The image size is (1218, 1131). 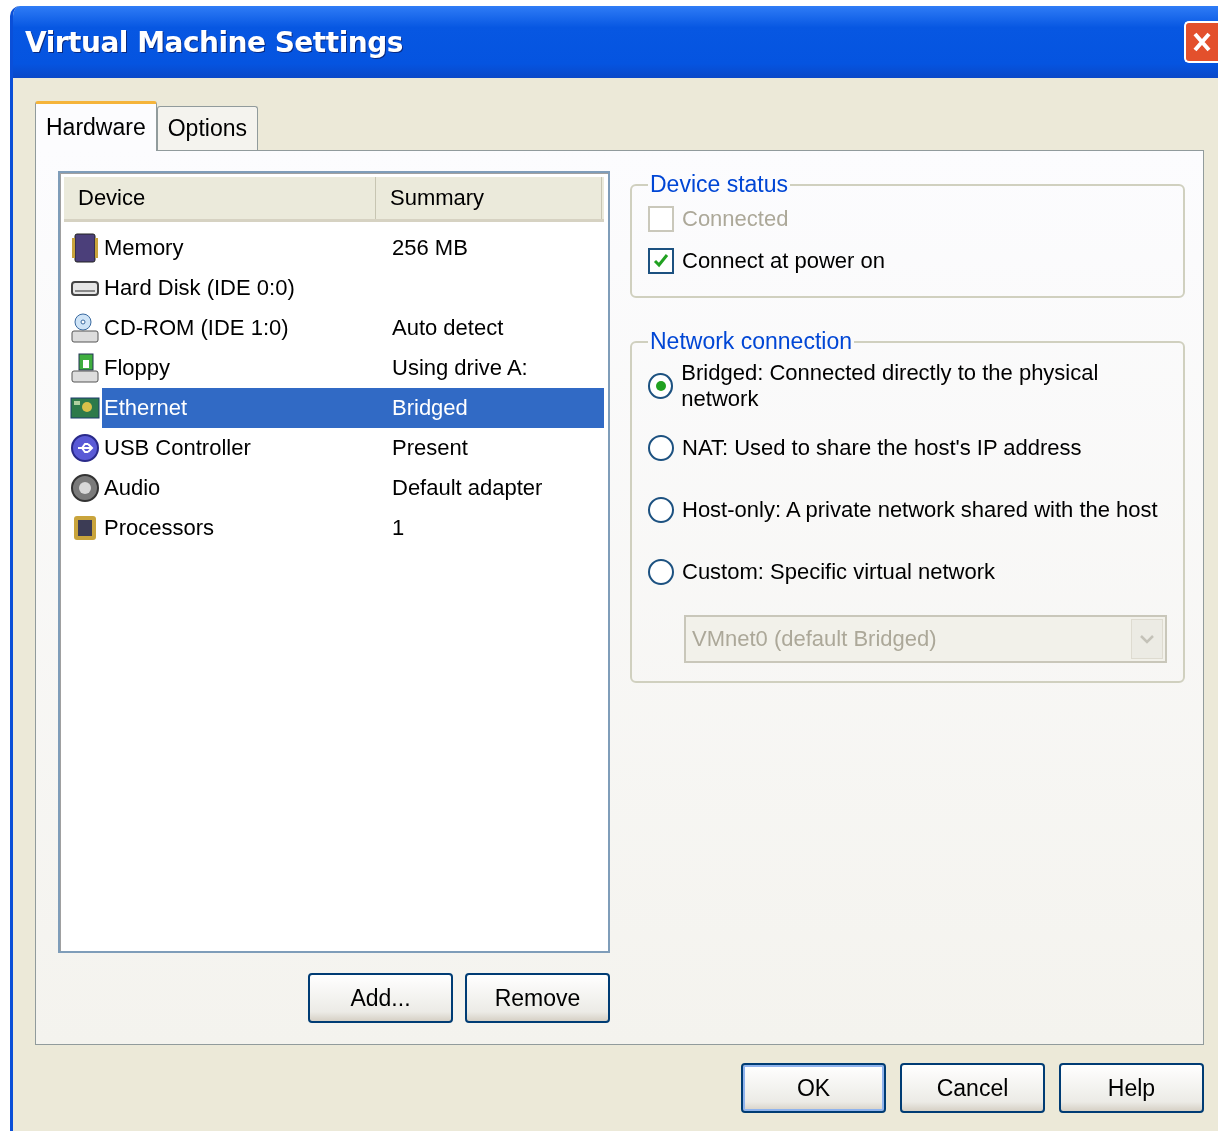 I want to click on radio-label: Custom: Specific virtual network, so click(x=838, y=572).